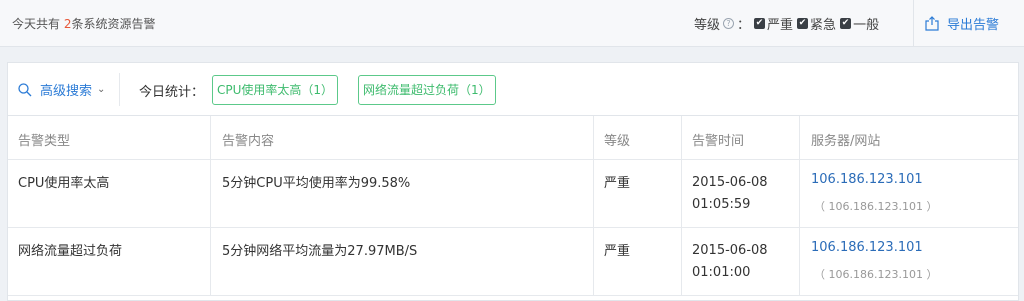 The width and height of the screenshot is (1024, 301). Describe the element at coordinates (845, 139) in the screenshot. I see `column-header-server: 服务器/网站` at that location.